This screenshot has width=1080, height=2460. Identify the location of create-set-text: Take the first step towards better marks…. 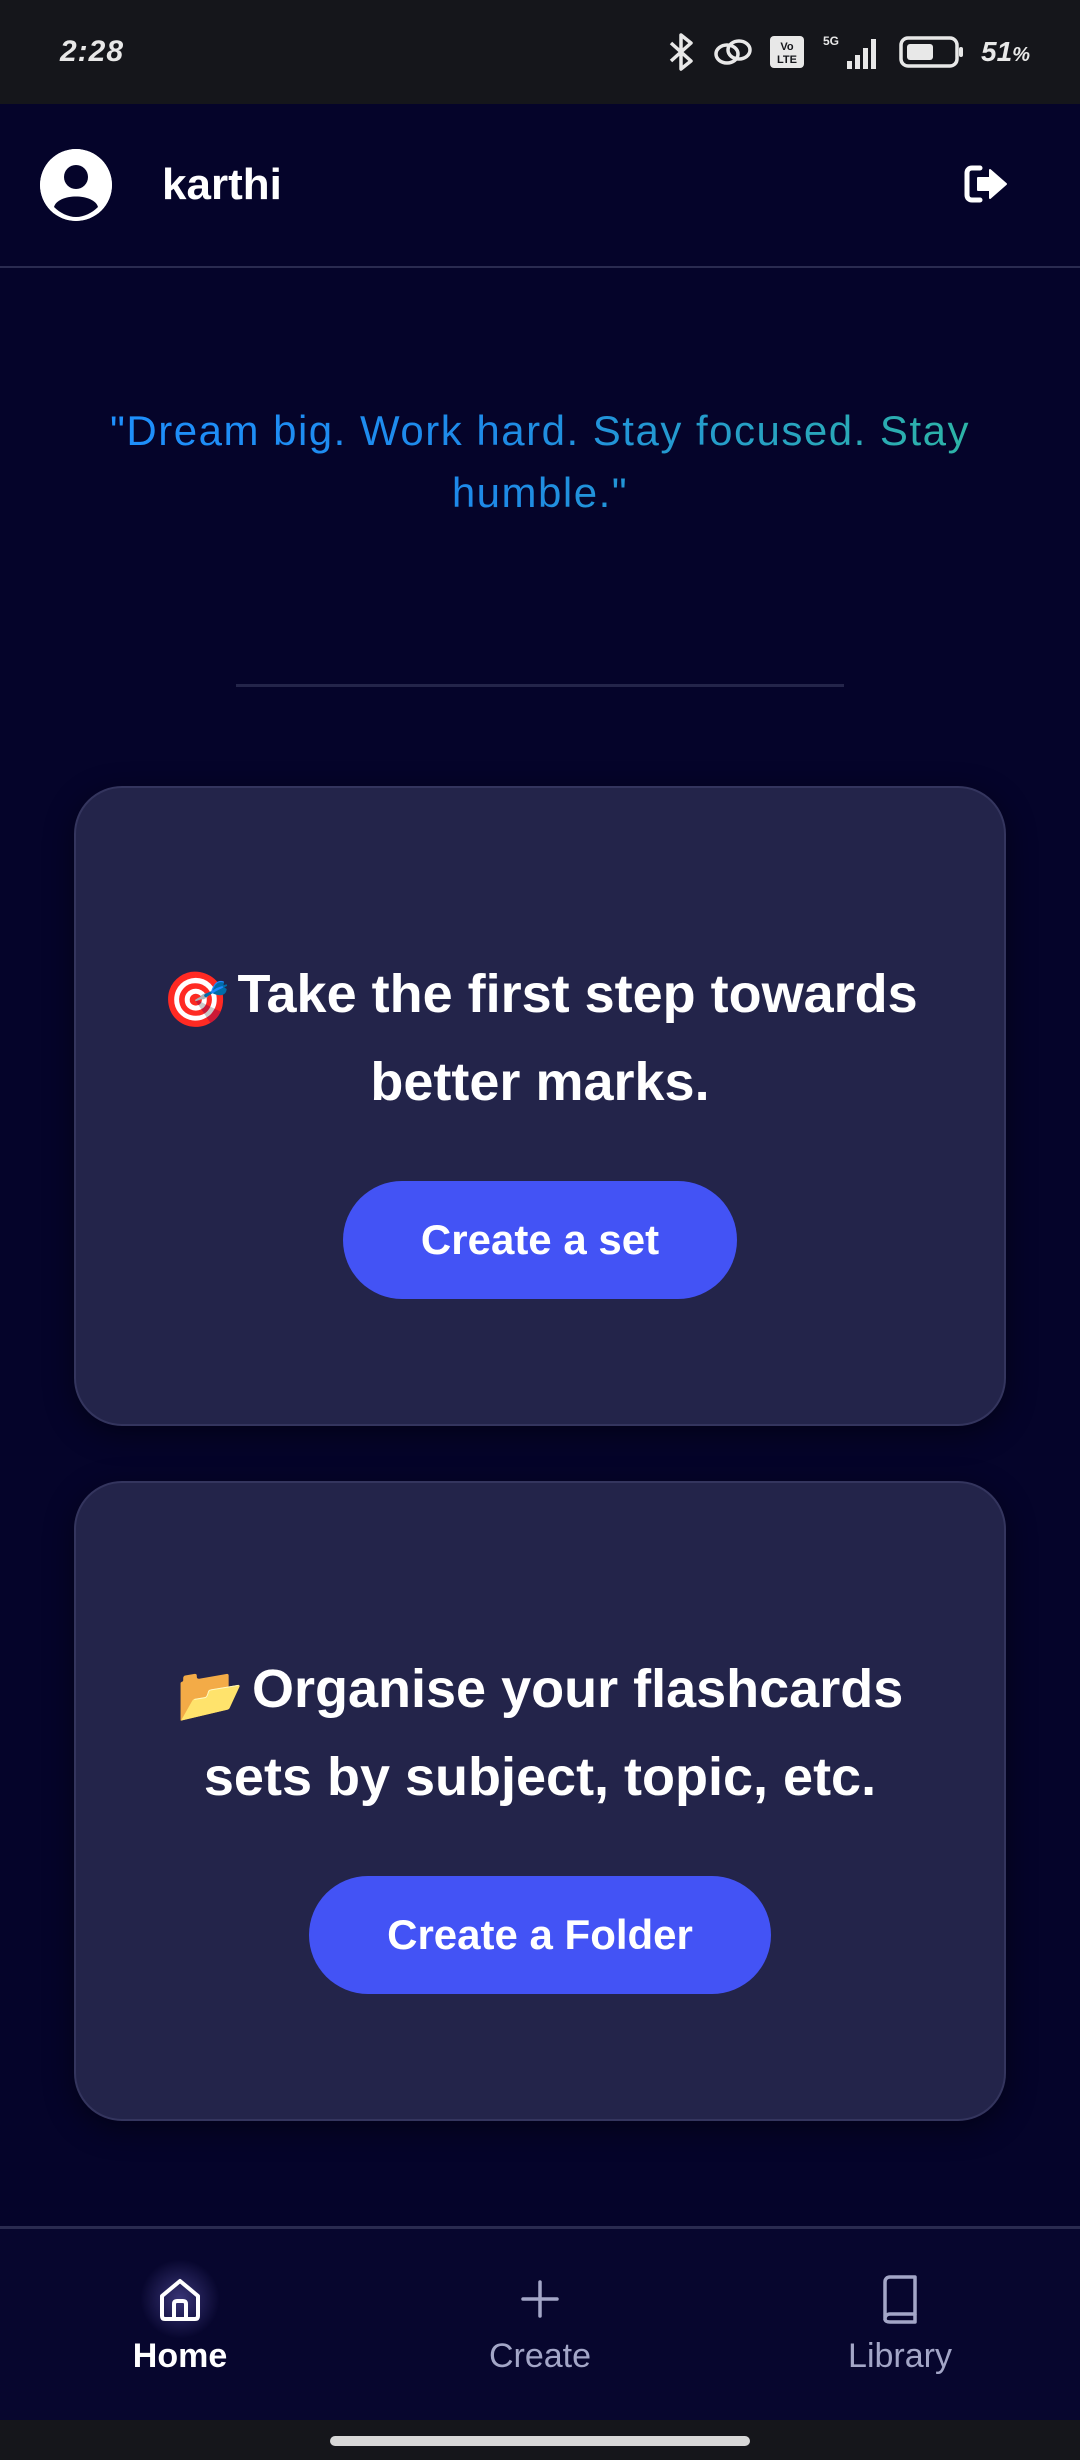
(577, 1038).